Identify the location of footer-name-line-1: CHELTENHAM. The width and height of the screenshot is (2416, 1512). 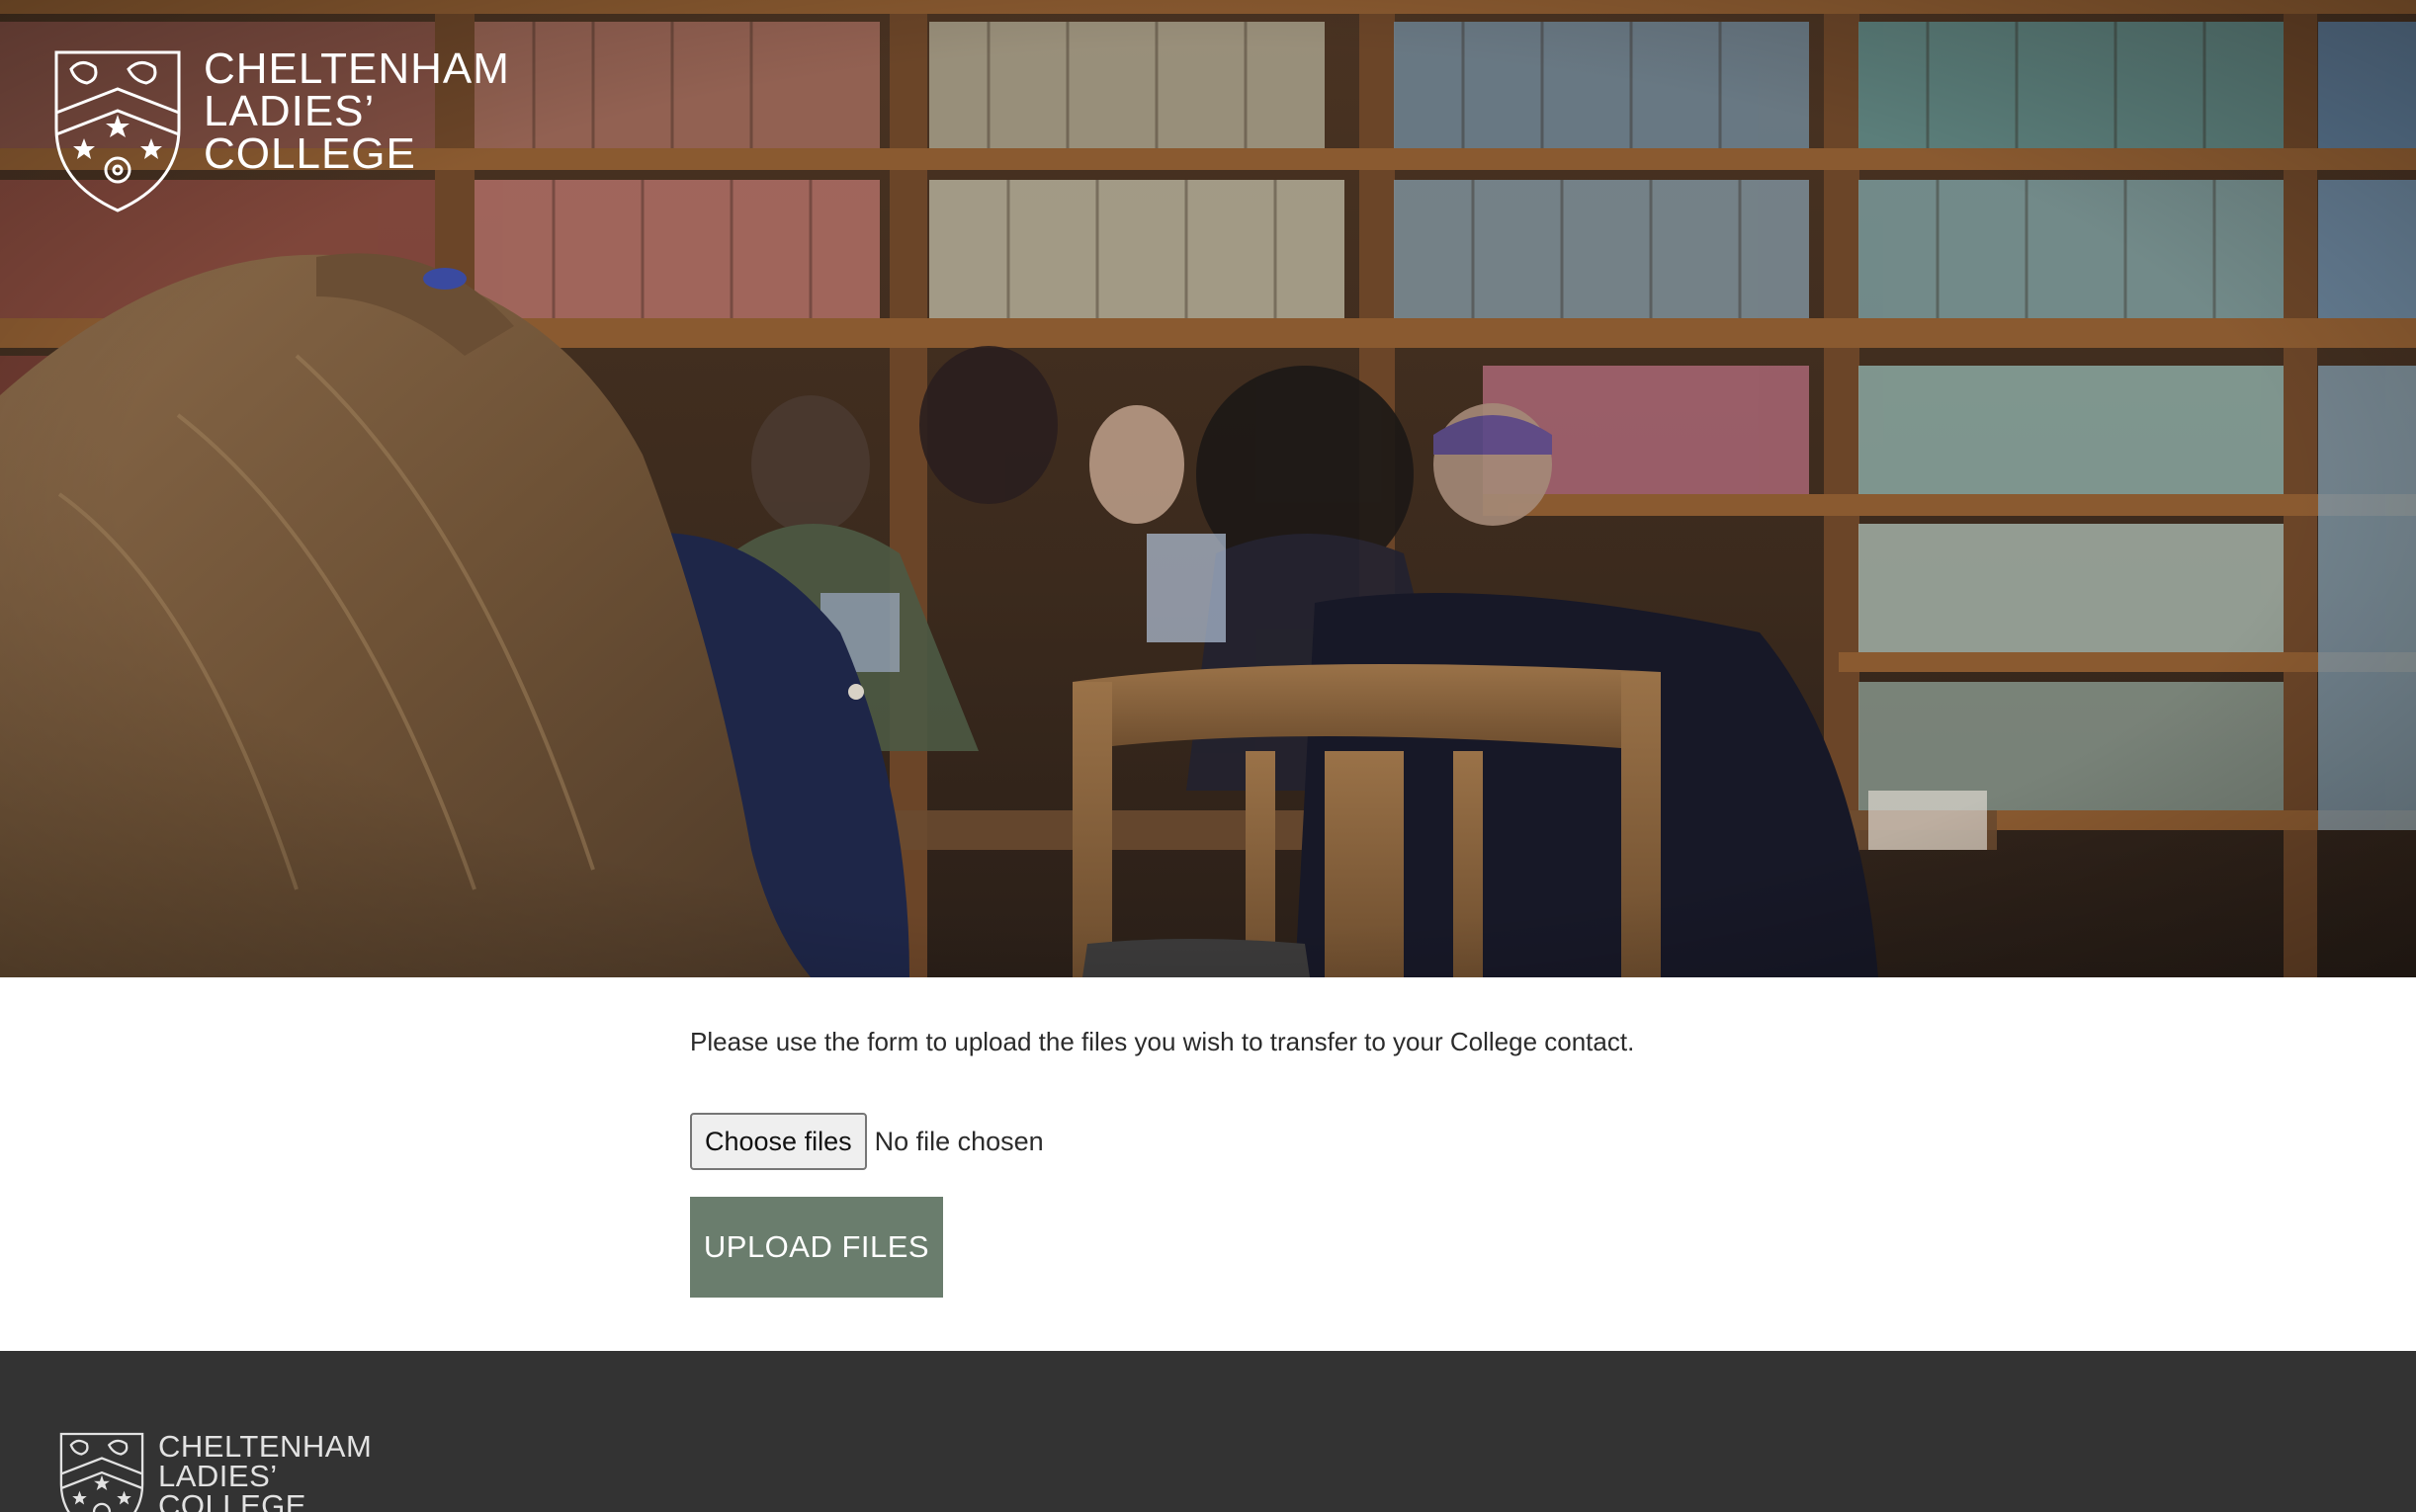
(265, 1446).